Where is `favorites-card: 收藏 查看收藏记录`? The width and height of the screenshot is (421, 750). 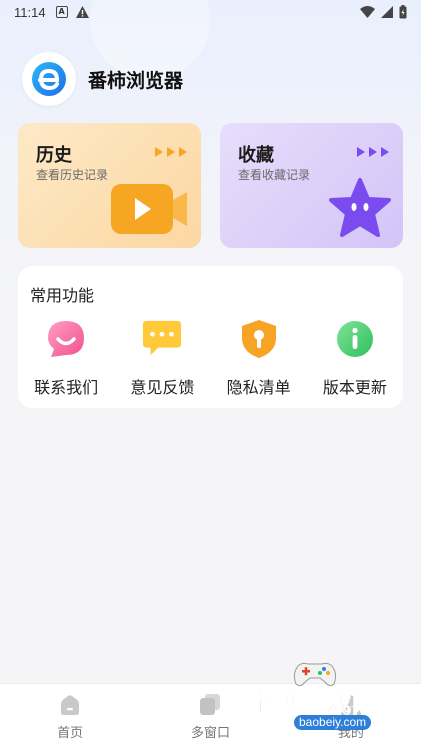 favorites-card: 收藏 查看收藏记录 is located at coordinates (311, 185).